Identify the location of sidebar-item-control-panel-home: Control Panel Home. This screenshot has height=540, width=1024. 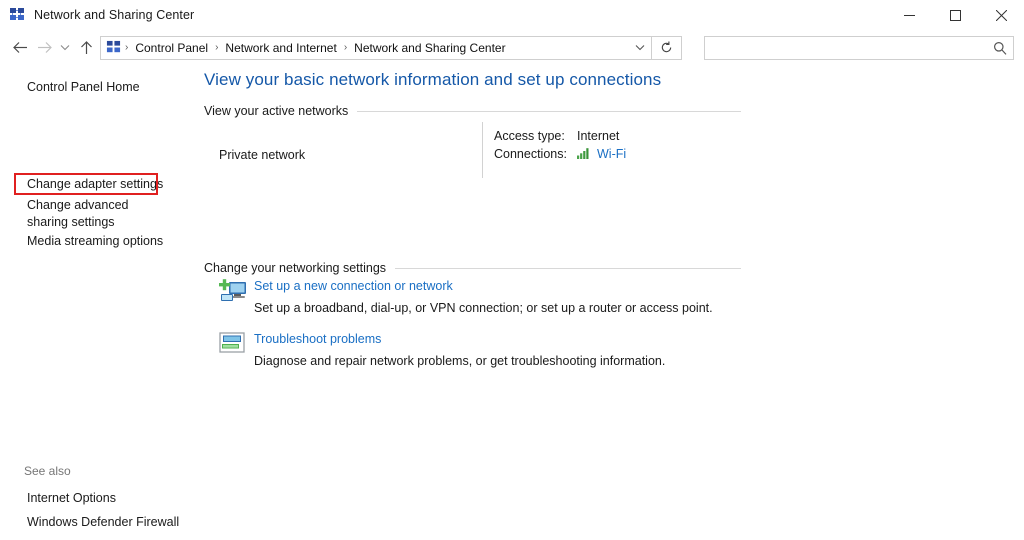
(70, 87).